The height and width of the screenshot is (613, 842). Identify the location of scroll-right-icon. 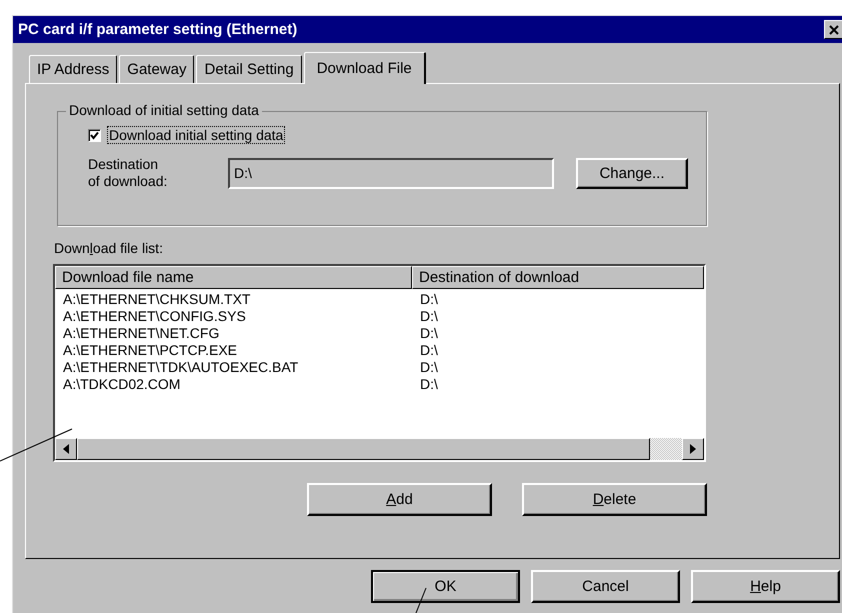
(693, 449).